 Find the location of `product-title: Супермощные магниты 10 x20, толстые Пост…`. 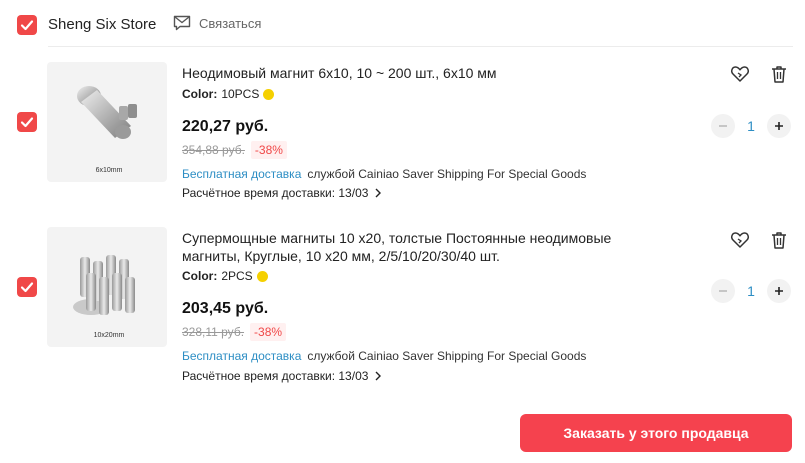

product-title: Супермощные магниты 10 x20, толстые Пост… is located at coordinates (417, 247).